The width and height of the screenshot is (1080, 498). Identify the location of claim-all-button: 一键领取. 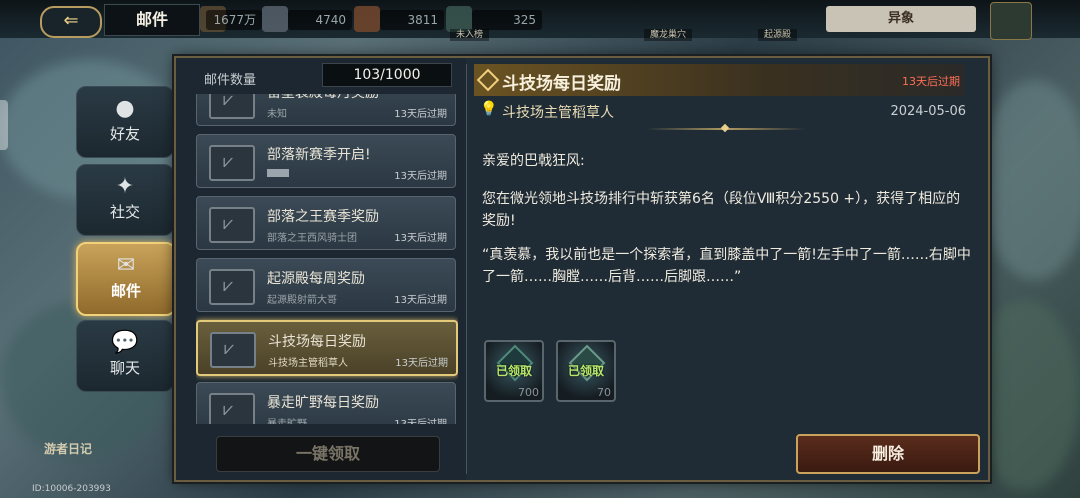
(328, 454).